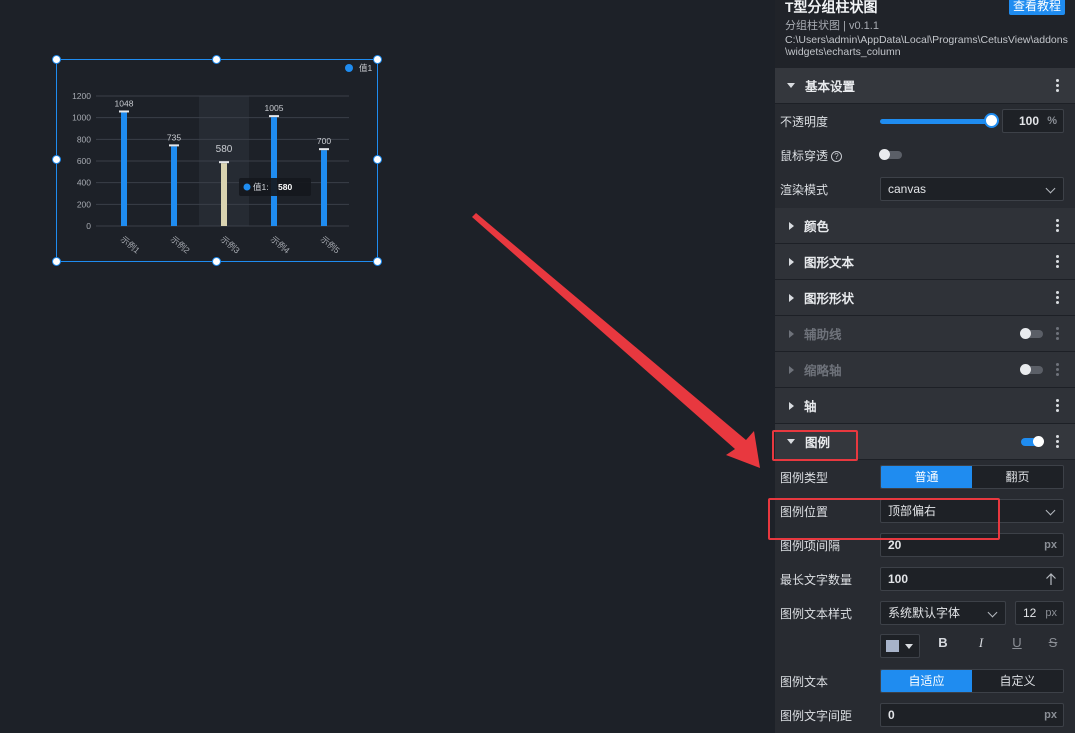 This screenshot has width=1075, height=733. I want to click on mouse-through-toggle, so click(890, 154).